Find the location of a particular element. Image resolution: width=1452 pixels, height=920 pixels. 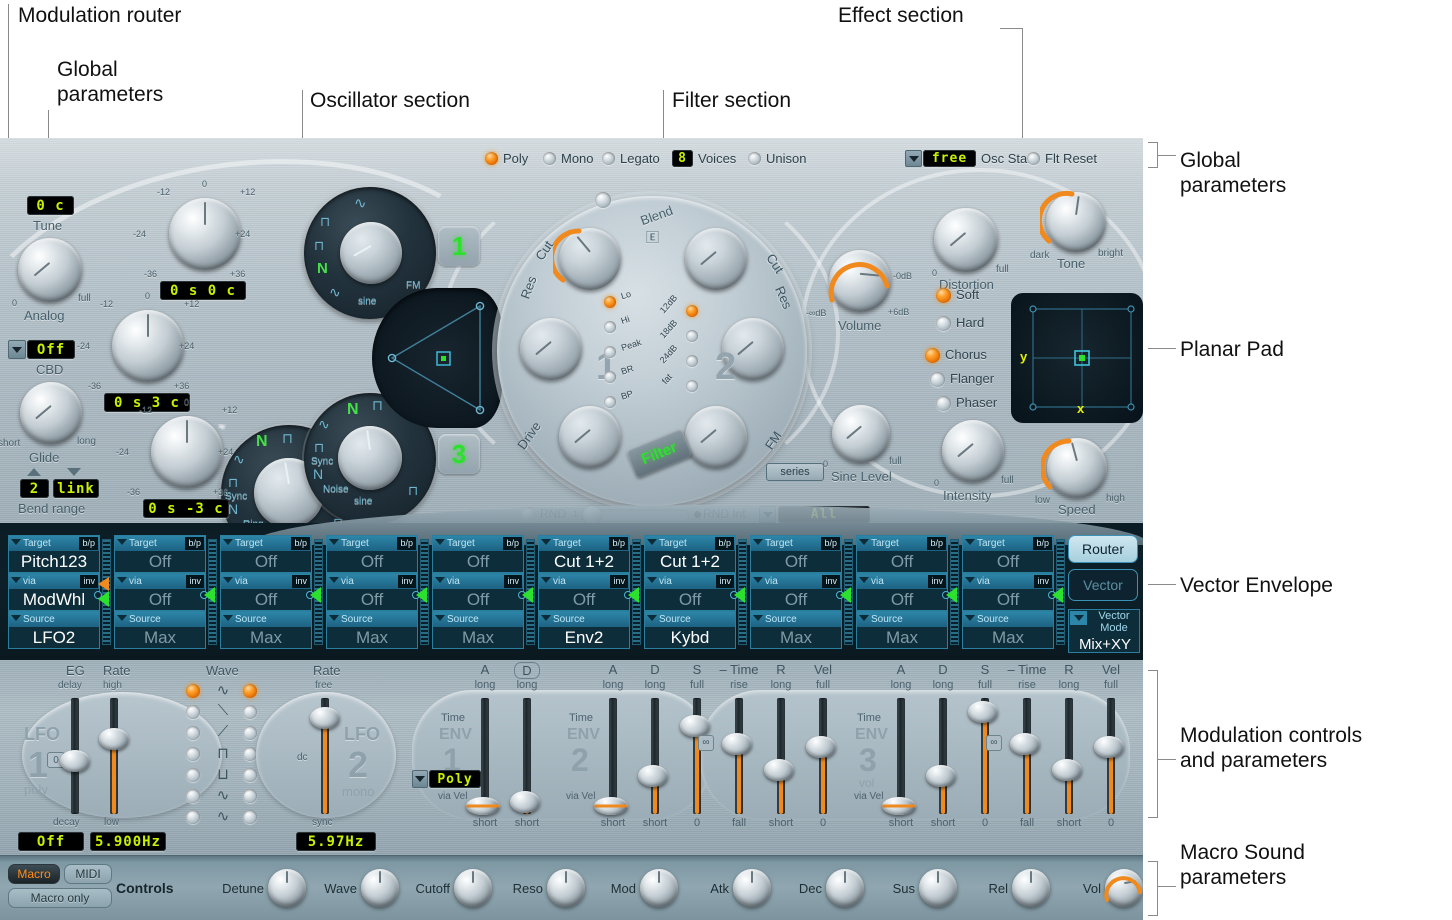

env3-slider-3-thumb is located at coordinates (983, 712).